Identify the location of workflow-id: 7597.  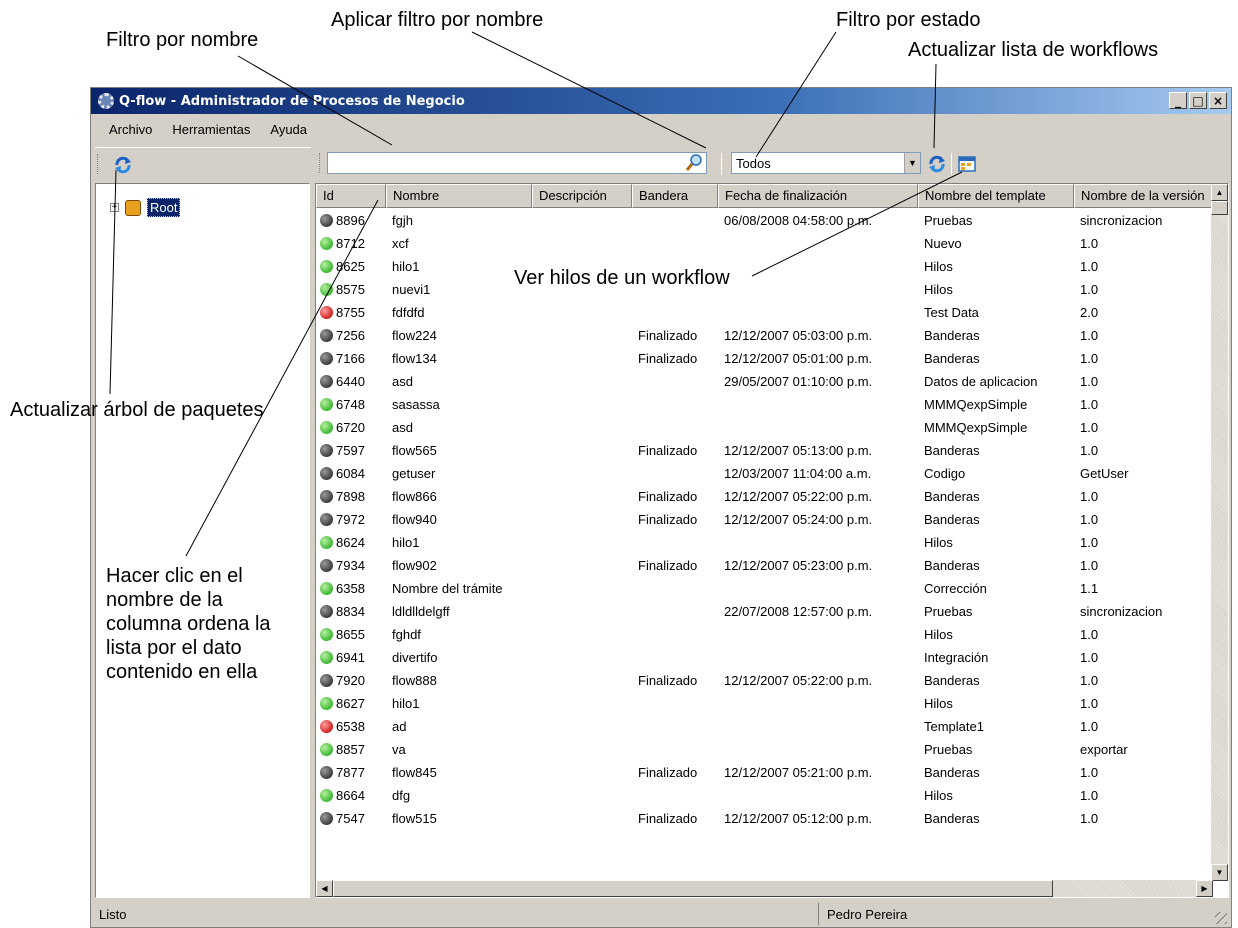
(350, 450).